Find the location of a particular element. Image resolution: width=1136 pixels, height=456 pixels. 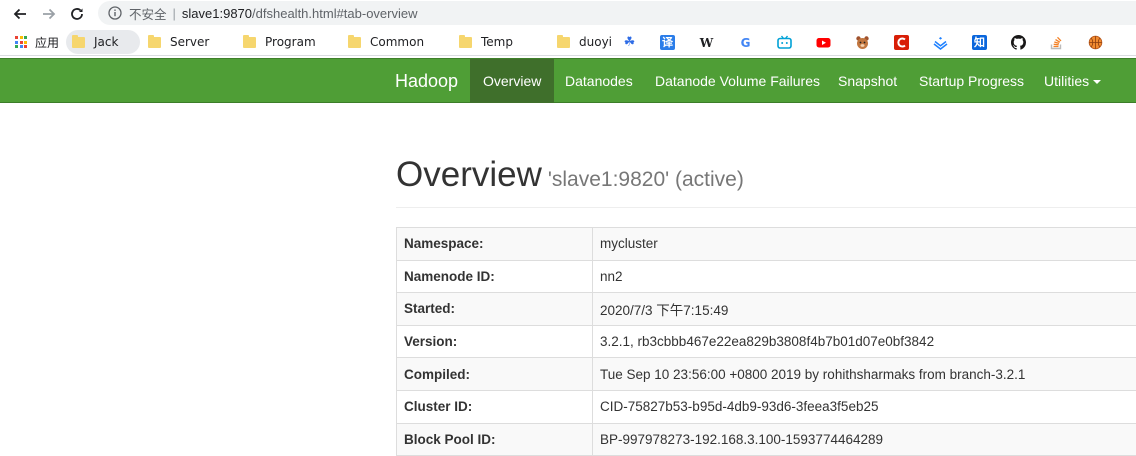

row-key: Started: is located at coordinates (495, 309).